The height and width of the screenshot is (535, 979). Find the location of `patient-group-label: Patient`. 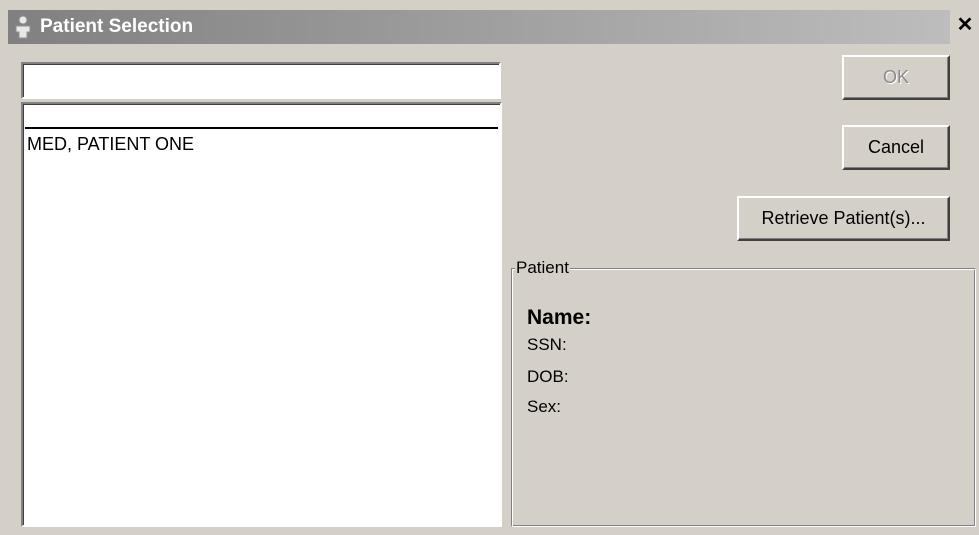

patient-group-label: Patient is located at coordinates (542, 268).